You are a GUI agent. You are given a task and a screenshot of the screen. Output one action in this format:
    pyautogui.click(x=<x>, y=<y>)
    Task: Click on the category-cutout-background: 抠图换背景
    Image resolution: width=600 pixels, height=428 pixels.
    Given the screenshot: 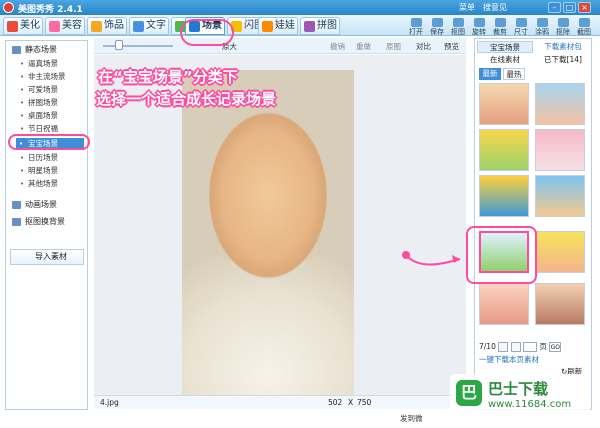 What is the action you would take?
    pyautogui.click(x=38, y=222)
    